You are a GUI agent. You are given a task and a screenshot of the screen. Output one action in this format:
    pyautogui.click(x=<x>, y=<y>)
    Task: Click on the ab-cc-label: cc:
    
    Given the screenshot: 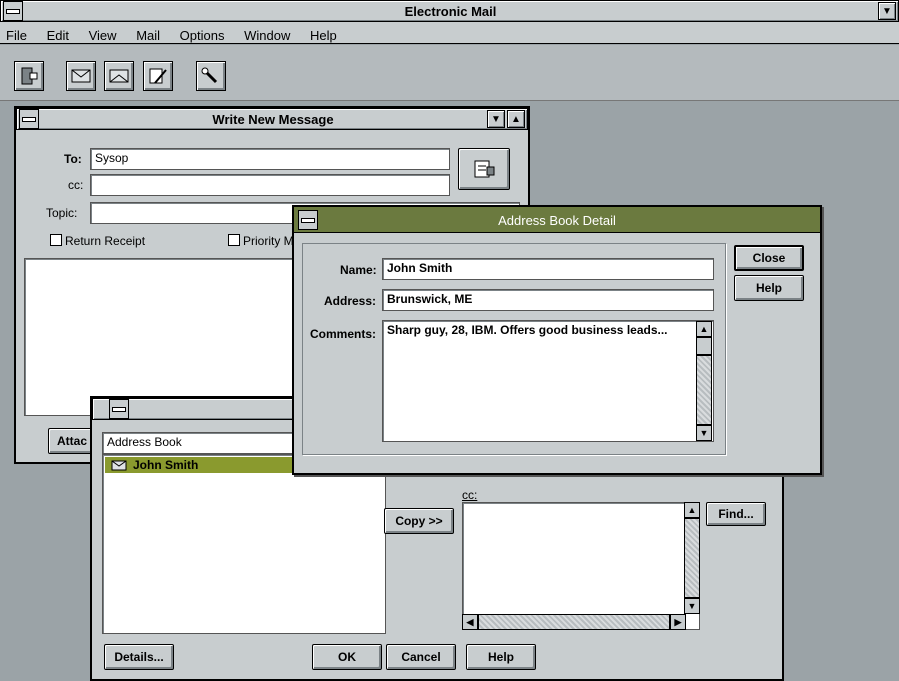 What is the action you would take?
    pyautogui.click(x=470, y=495)
    